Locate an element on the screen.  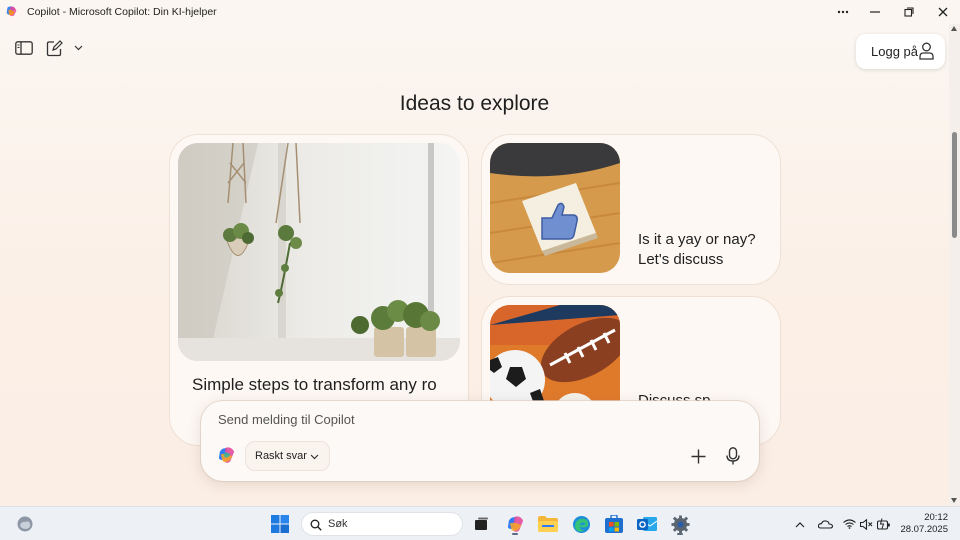
settings-button is located at coordinates (680, 524).